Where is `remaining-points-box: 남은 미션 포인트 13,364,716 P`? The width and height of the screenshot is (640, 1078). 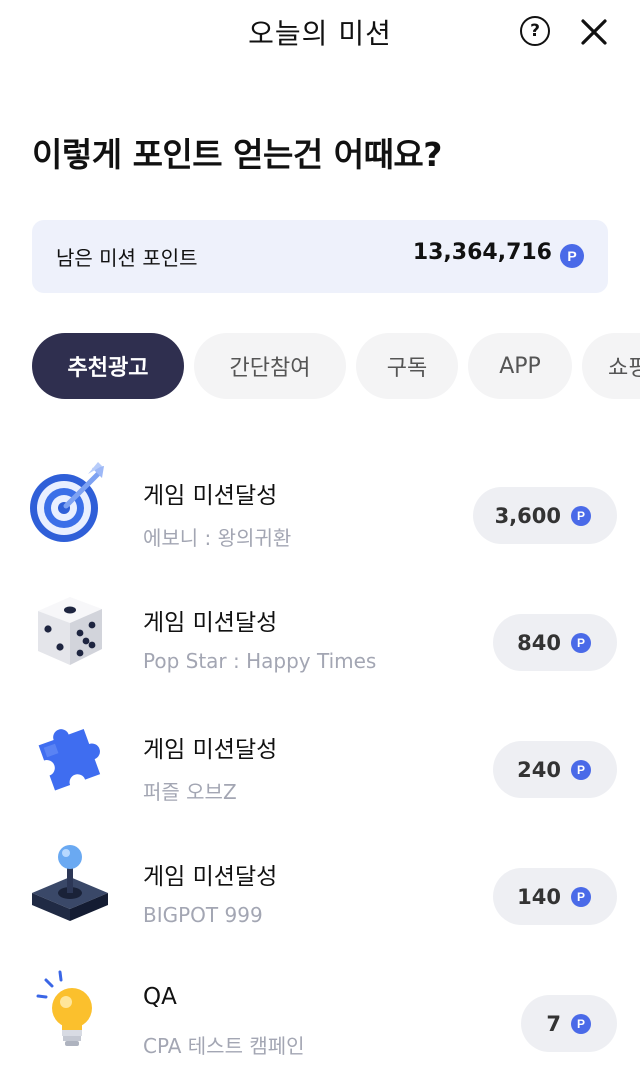
remaining-points-box: 남은 미션 포인트 13,364,716 P is located at coordinates (320, 256).